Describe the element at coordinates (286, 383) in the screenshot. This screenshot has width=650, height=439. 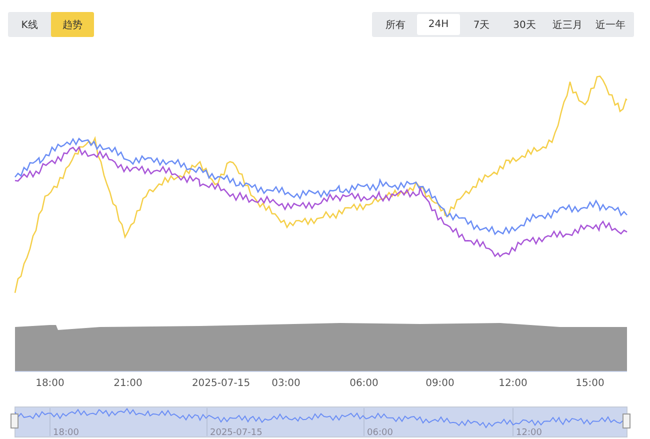
I see `axis-label: 03:00` at that location.